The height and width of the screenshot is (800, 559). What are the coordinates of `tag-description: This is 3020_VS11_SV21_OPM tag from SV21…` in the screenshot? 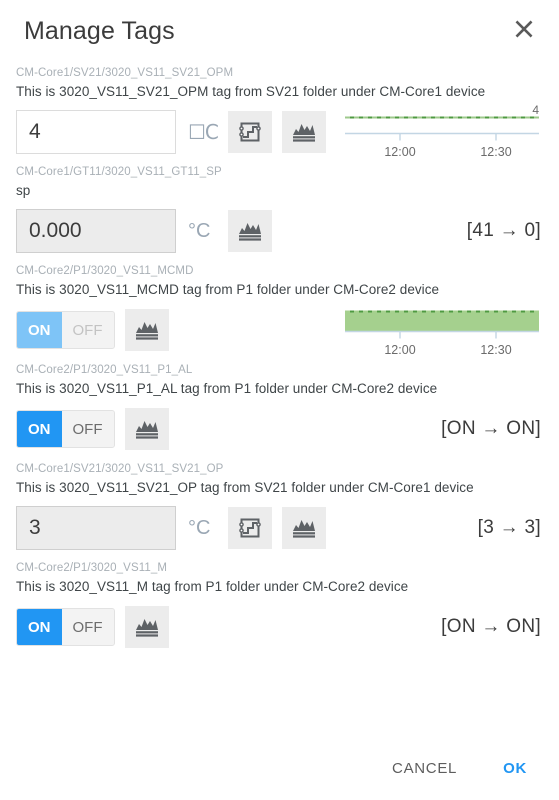 It's located at (251, 91).